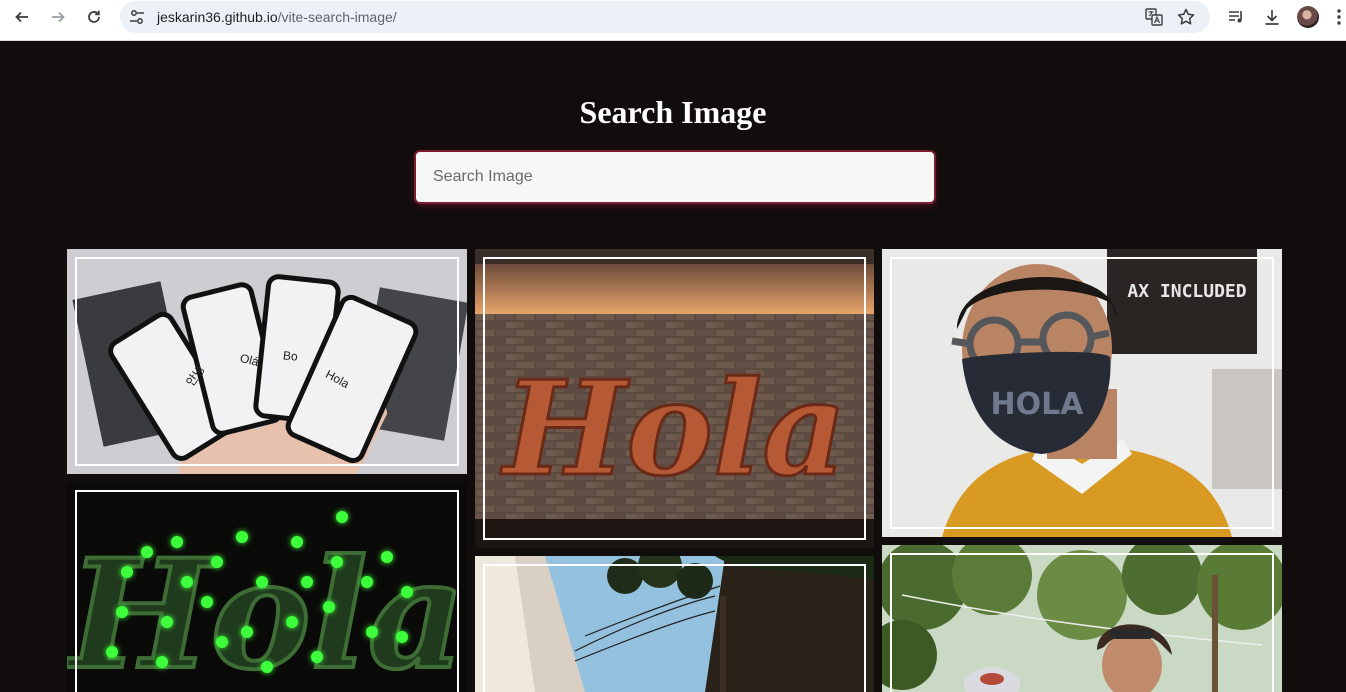 The width and height of the screenshot is (1346, 692). Describe the element at coordinates (337, 17) in the screenshot. I see `url-path: /vite-search-image/` at that location.